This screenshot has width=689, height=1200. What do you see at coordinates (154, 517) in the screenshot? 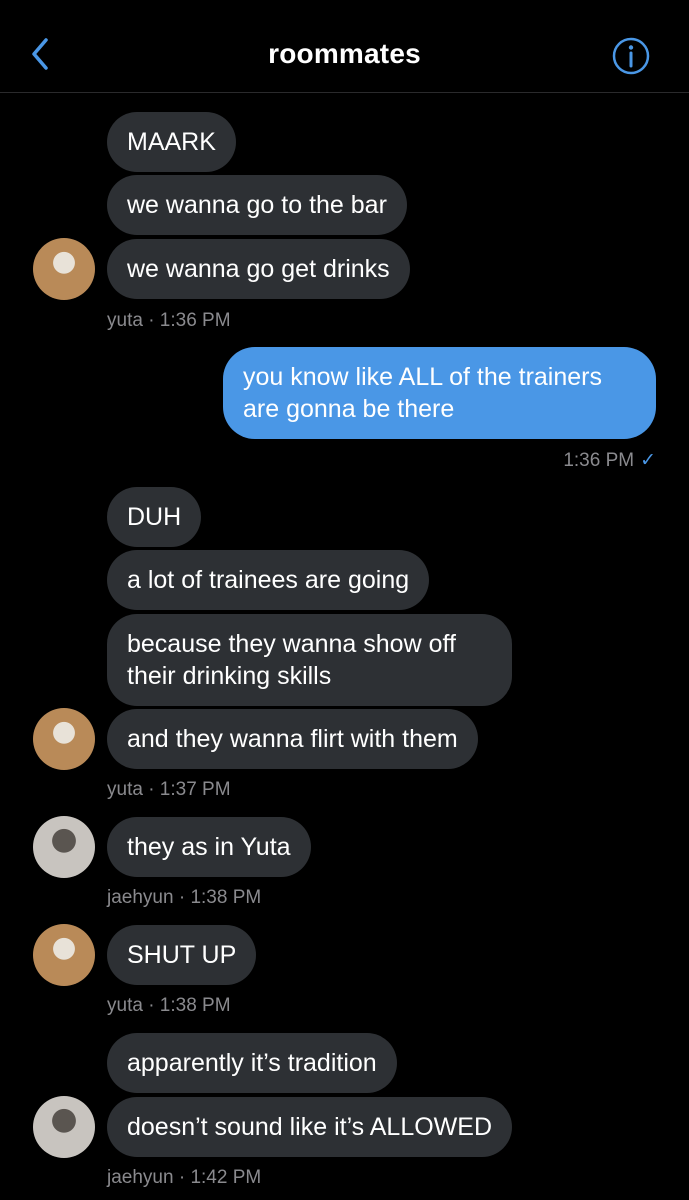
I see `message-bubble: DUH` at bounding box center [154, 517].